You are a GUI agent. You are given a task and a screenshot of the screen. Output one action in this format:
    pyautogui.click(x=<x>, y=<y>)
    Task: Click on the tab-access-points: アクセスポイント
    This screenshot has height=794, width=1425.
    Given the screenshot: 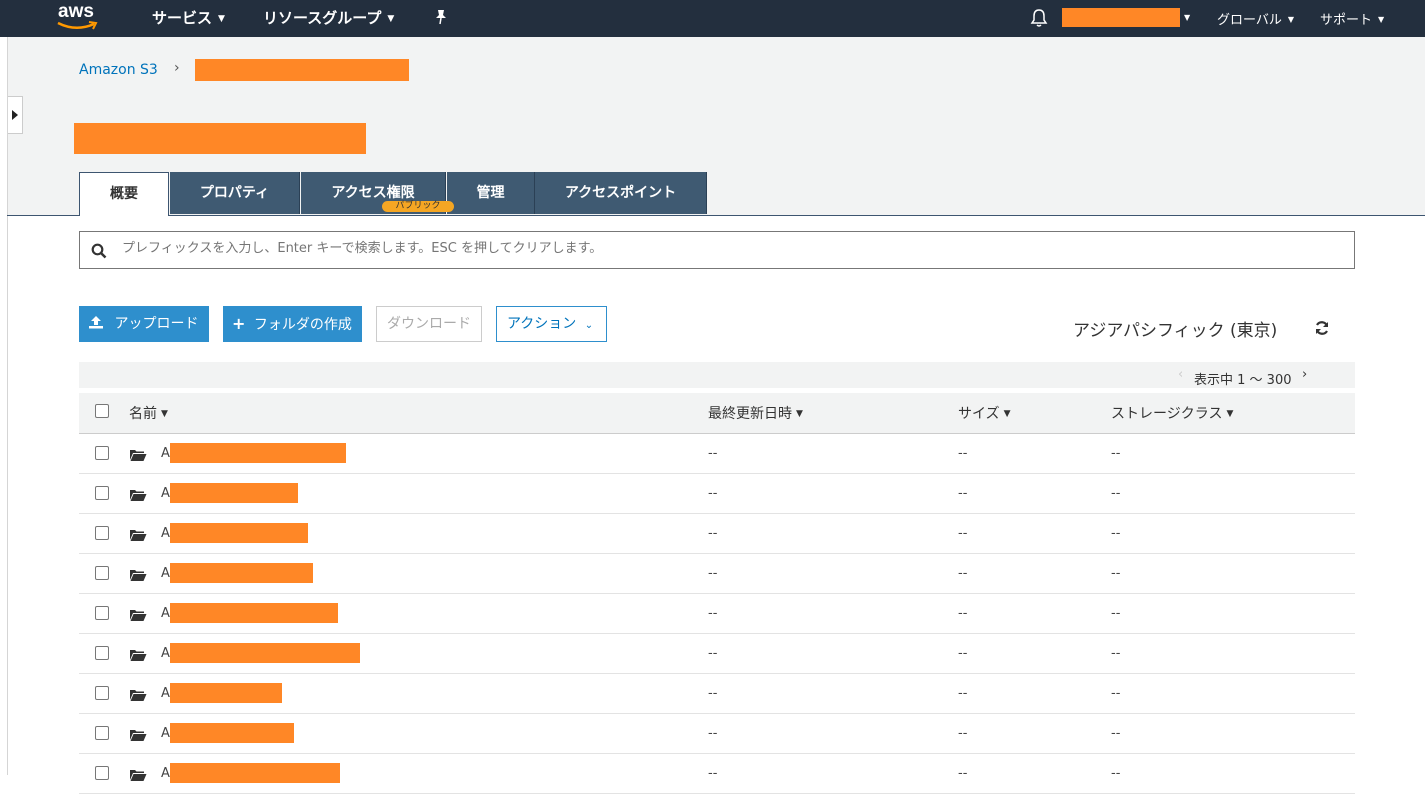 What is the action you would take?
    pyautogui.click(x=621, y=193)
    